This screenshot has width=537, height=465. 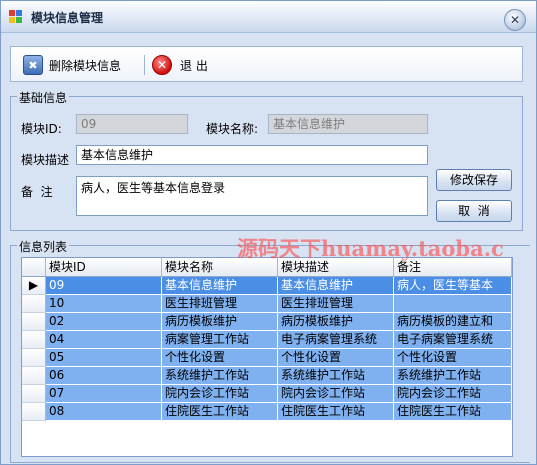 What do you see at coordinates (33, 65) in the screenshot?
I see `delete-icon: ✖` at bounding box center [33, 65].